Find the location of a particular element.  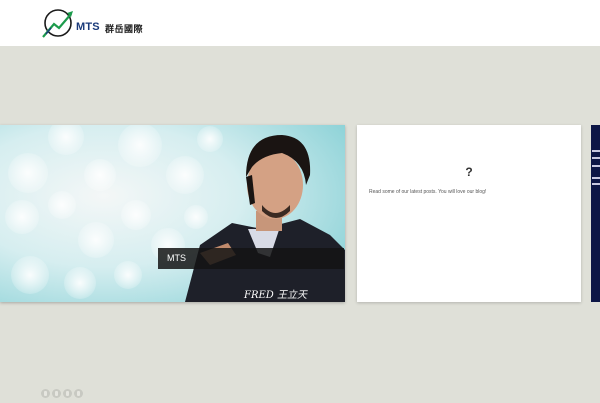

slide-caption: MTS is located at coordinates (251, 258).